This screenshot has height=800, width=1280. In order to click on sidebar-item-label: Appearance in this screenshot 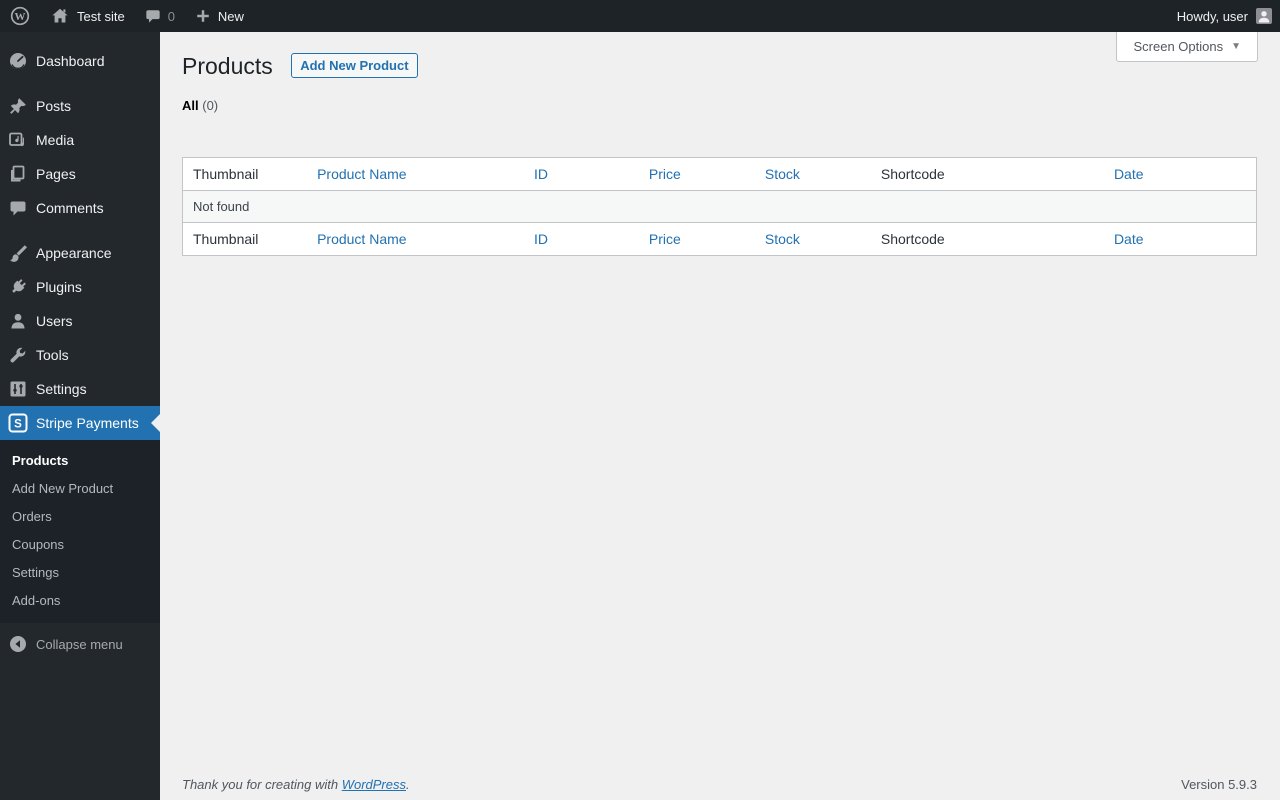, I will do `click(74, 253)`.